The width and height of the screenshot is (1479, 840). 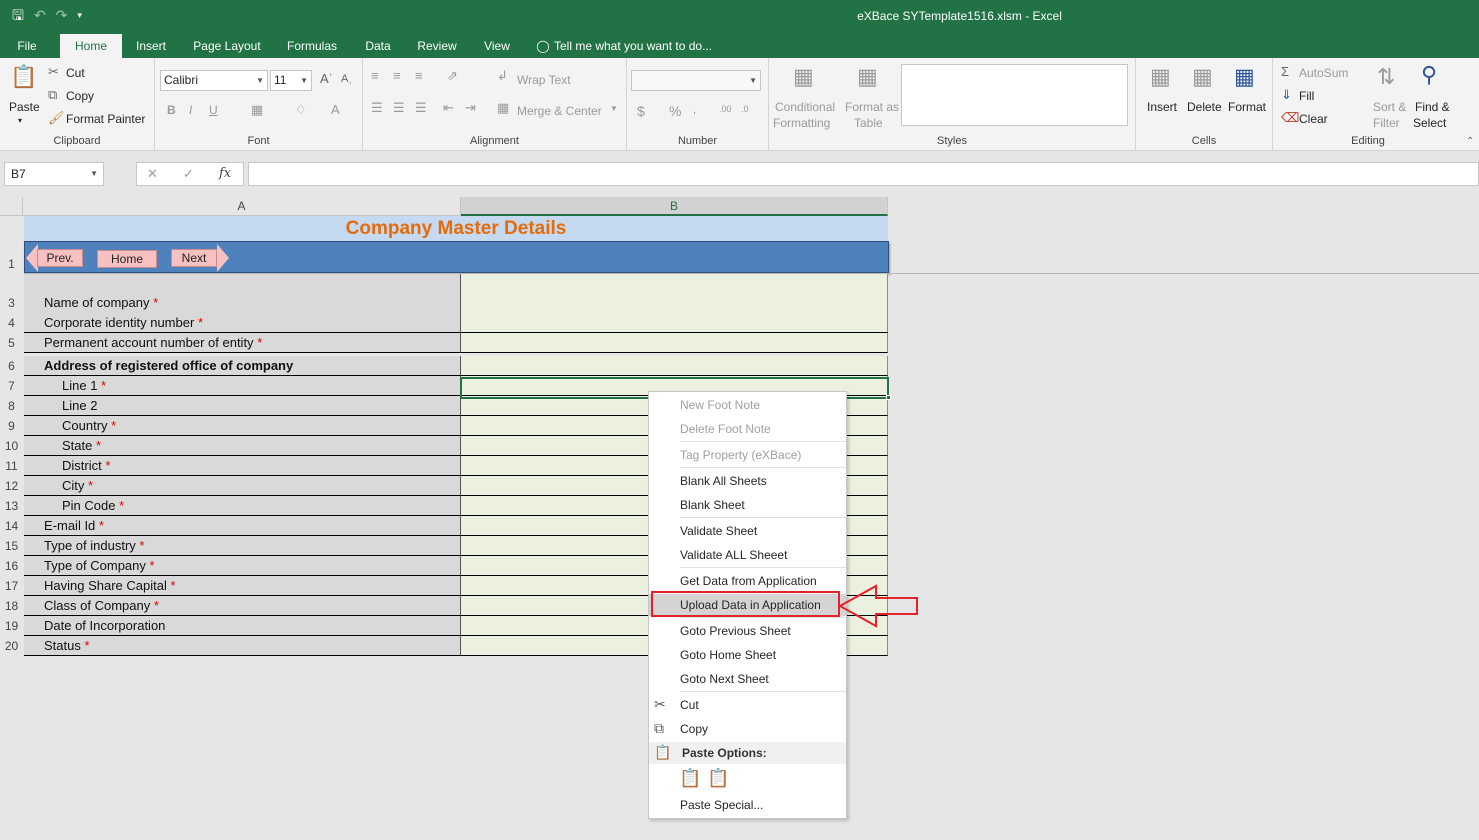 I want to click on percent-button: %, so click(x=675, y=111).